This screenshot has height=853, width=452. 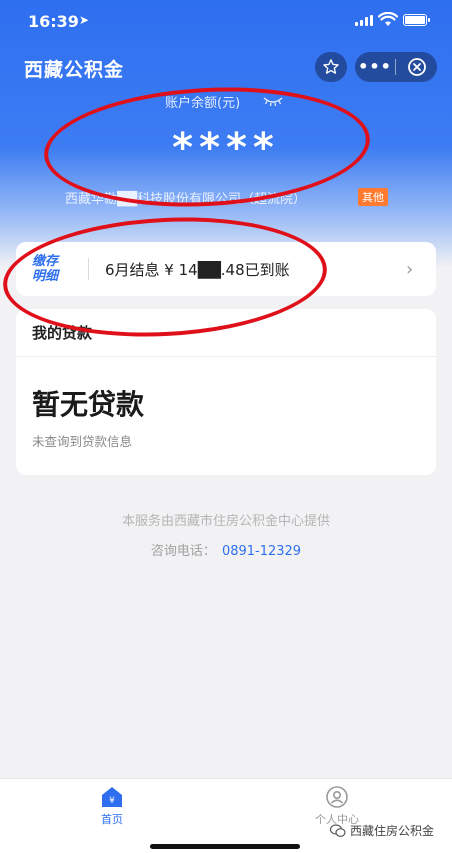 I want to click on favorite-button, so click(x=331, y=67).